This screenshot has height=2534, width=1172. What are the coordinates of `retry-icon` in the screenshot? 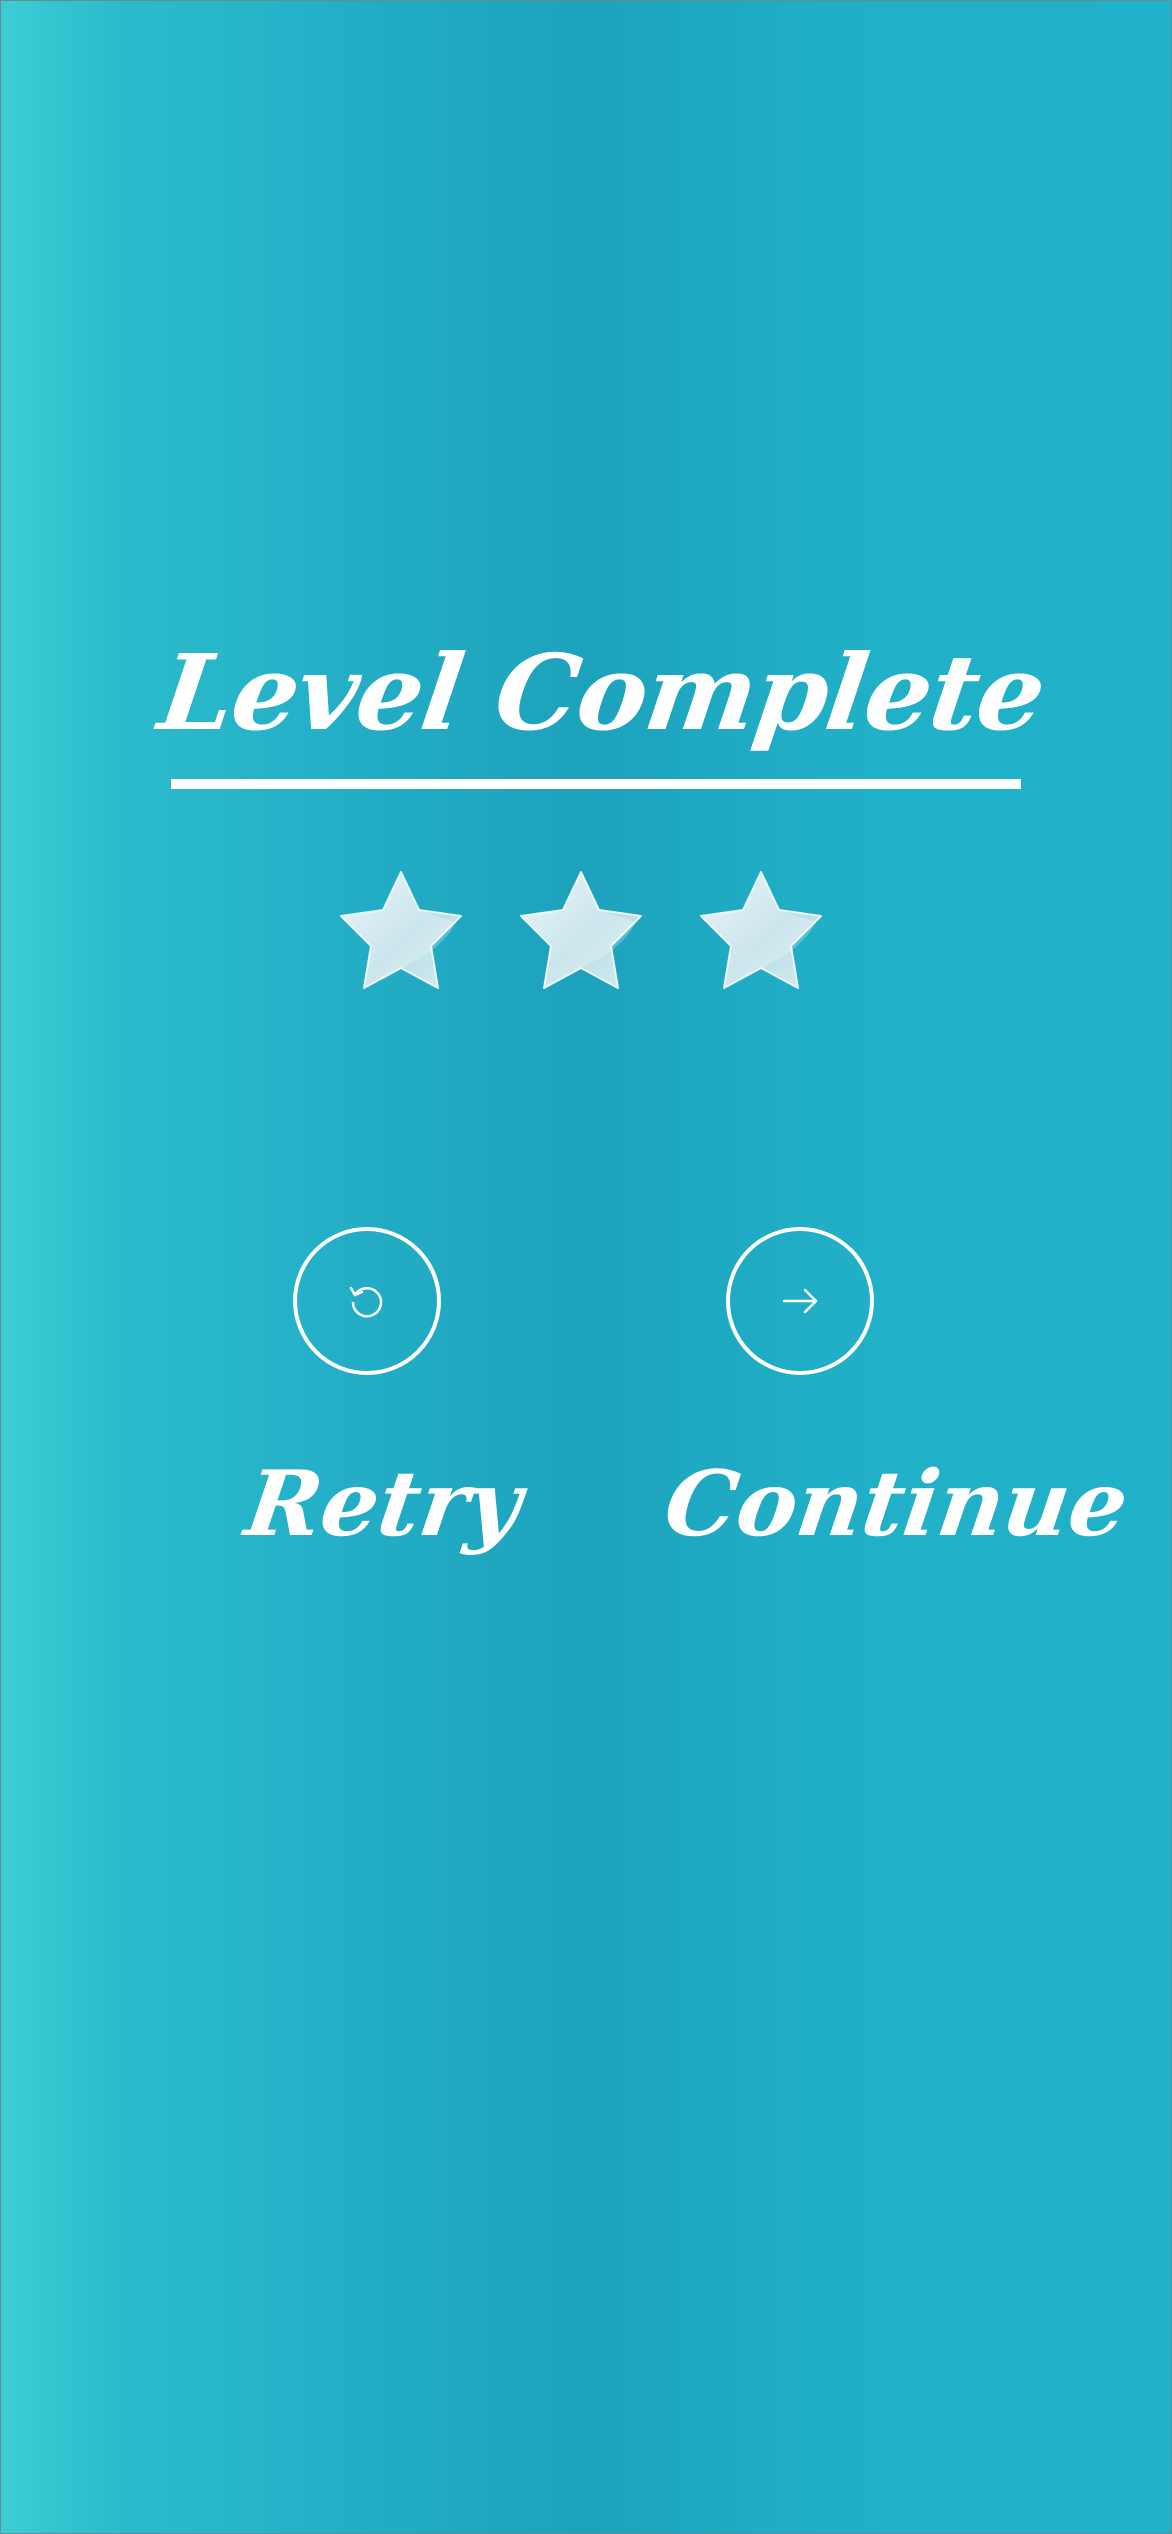 It's located at (366, 1302).